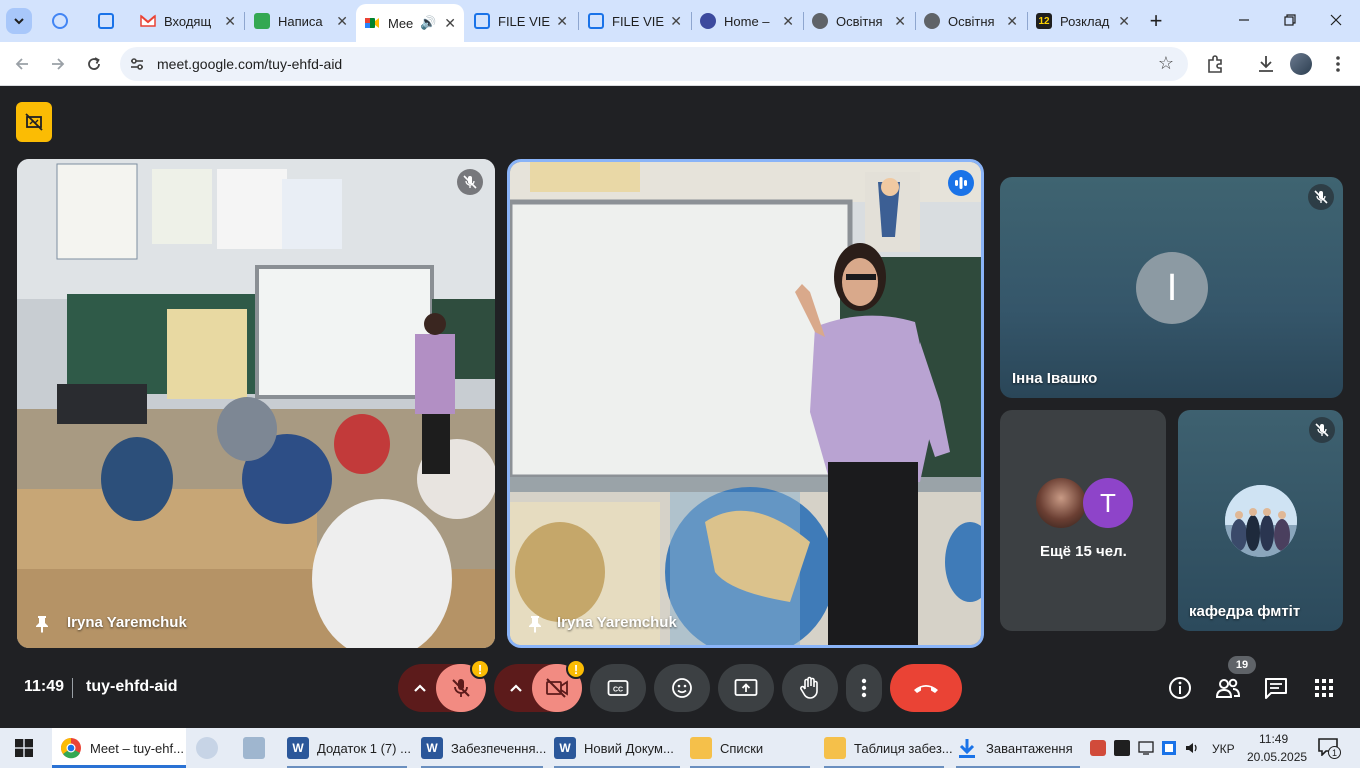 This screenshot has width=1360, height=768. What do you see at coordinates (1336, 20) in the screenshot?
I see `window-close-button` at bounding box center [1336, 20].